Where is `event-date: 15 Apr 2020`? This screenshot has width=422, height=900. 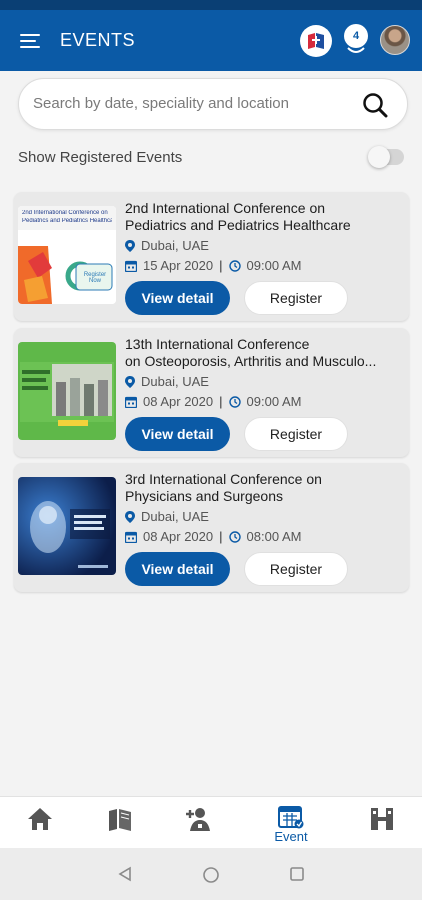
event-date: 15 Apr 2020 is located at coordinates (178, 265).